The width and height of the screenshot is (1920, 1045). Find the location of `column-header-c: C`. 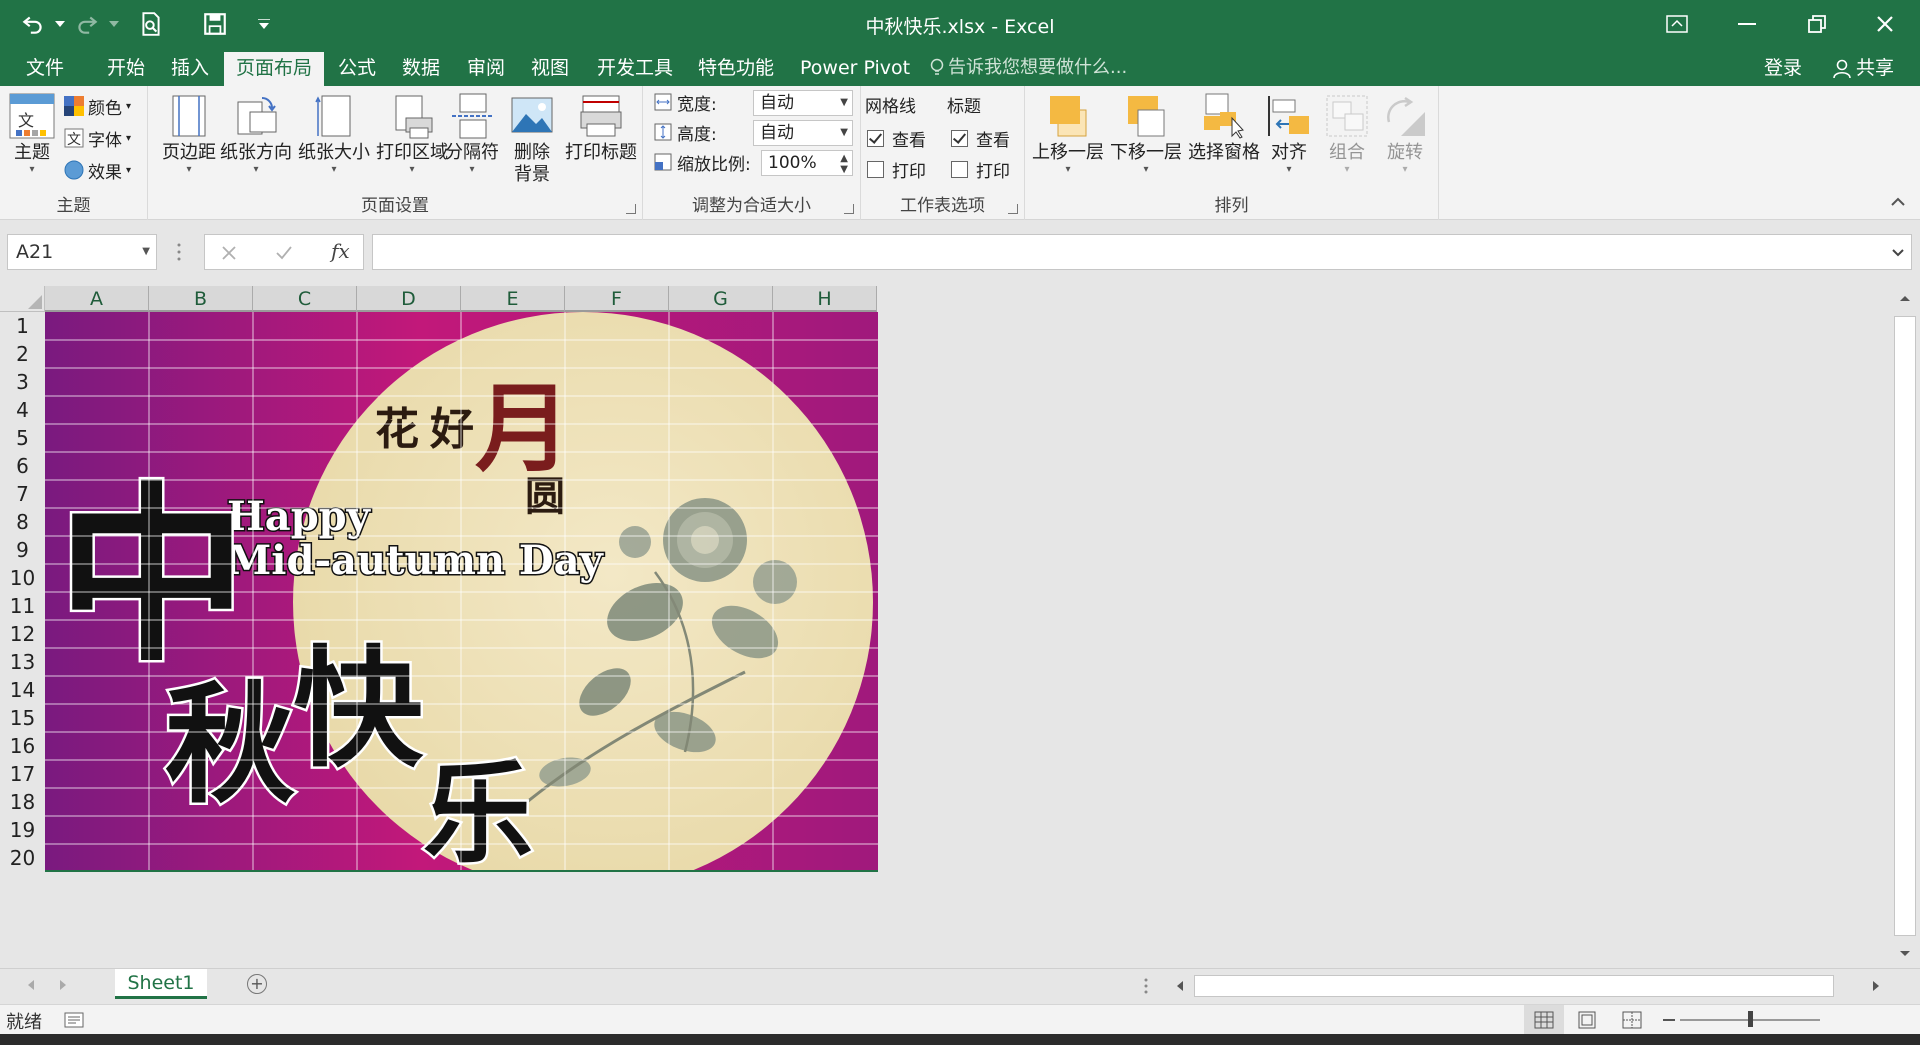

column-header-c: C is located at coordinates (305, 299).